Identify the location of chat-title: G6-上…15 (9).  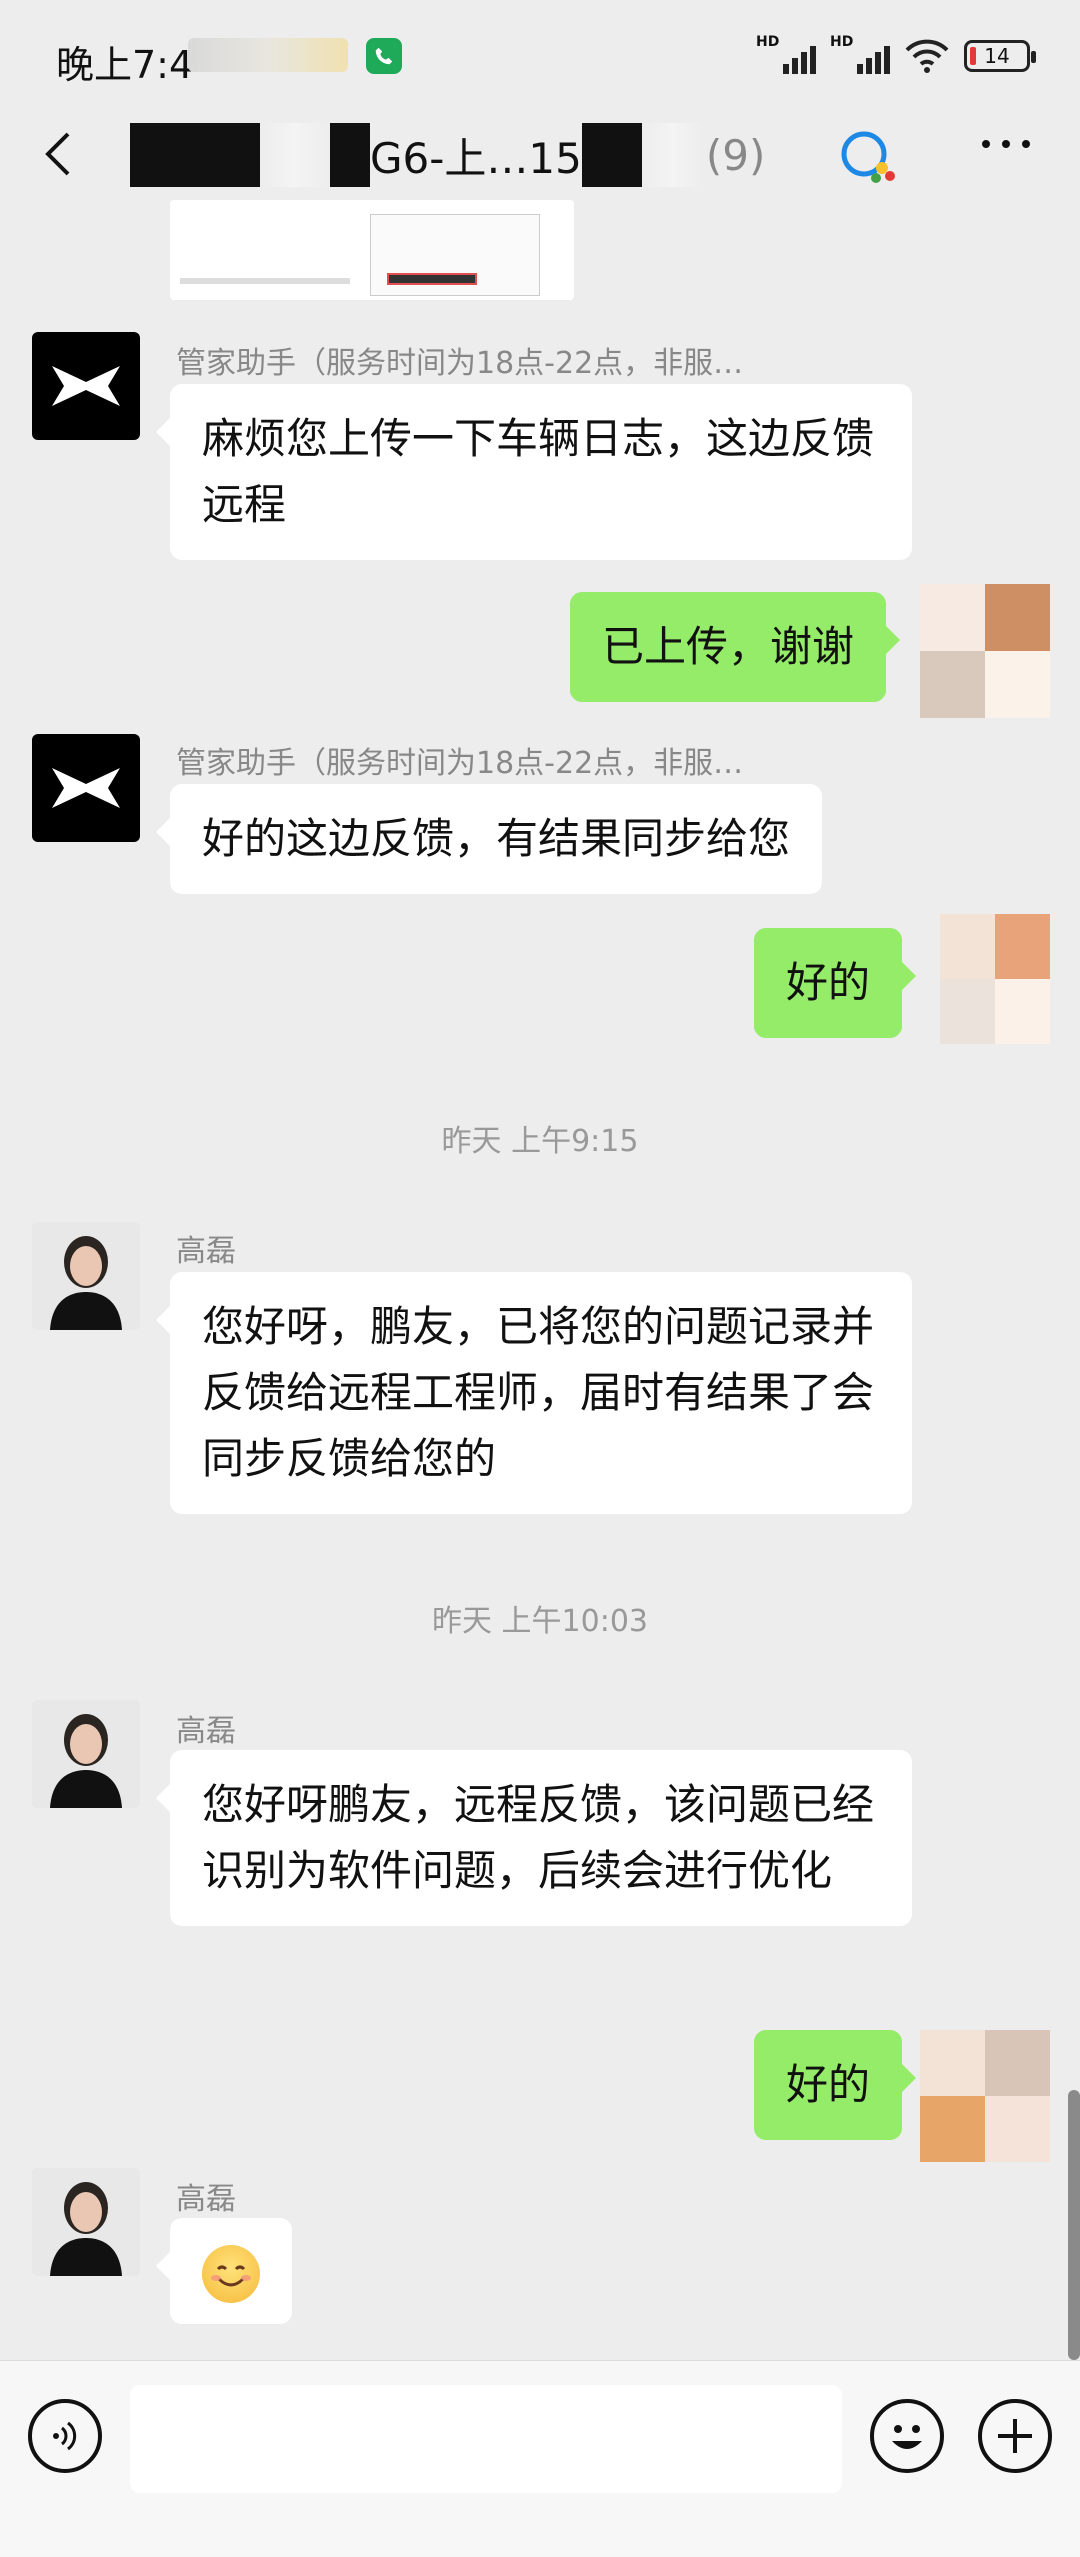
(447, 155).